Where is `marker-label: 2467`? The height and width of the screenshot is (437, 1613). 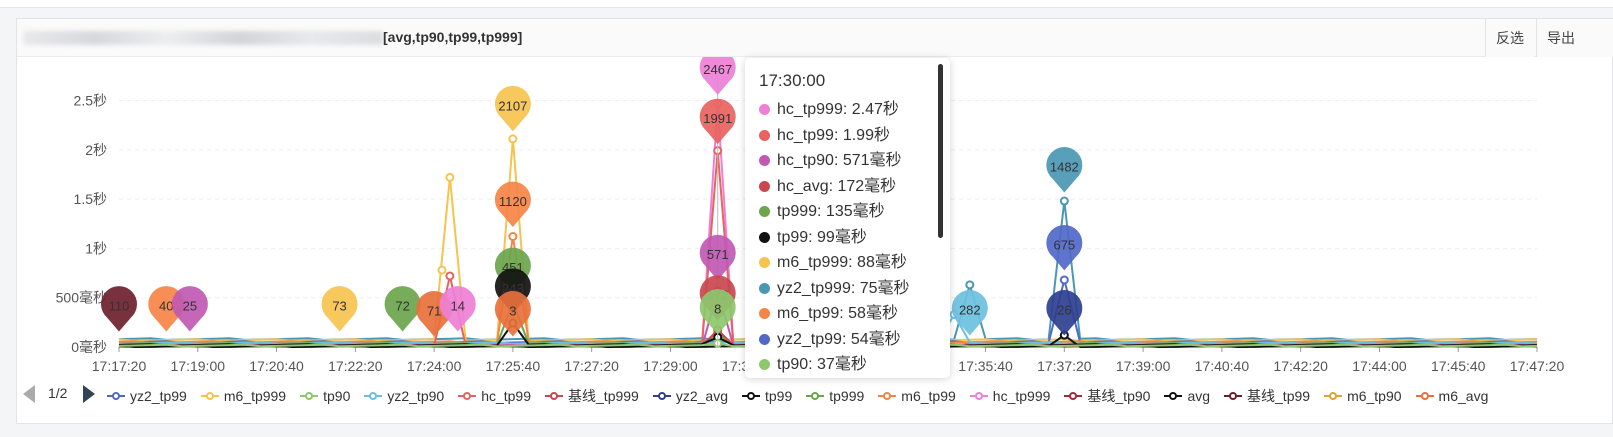 marker-label: 2467 is located at coordinates (717, 69).